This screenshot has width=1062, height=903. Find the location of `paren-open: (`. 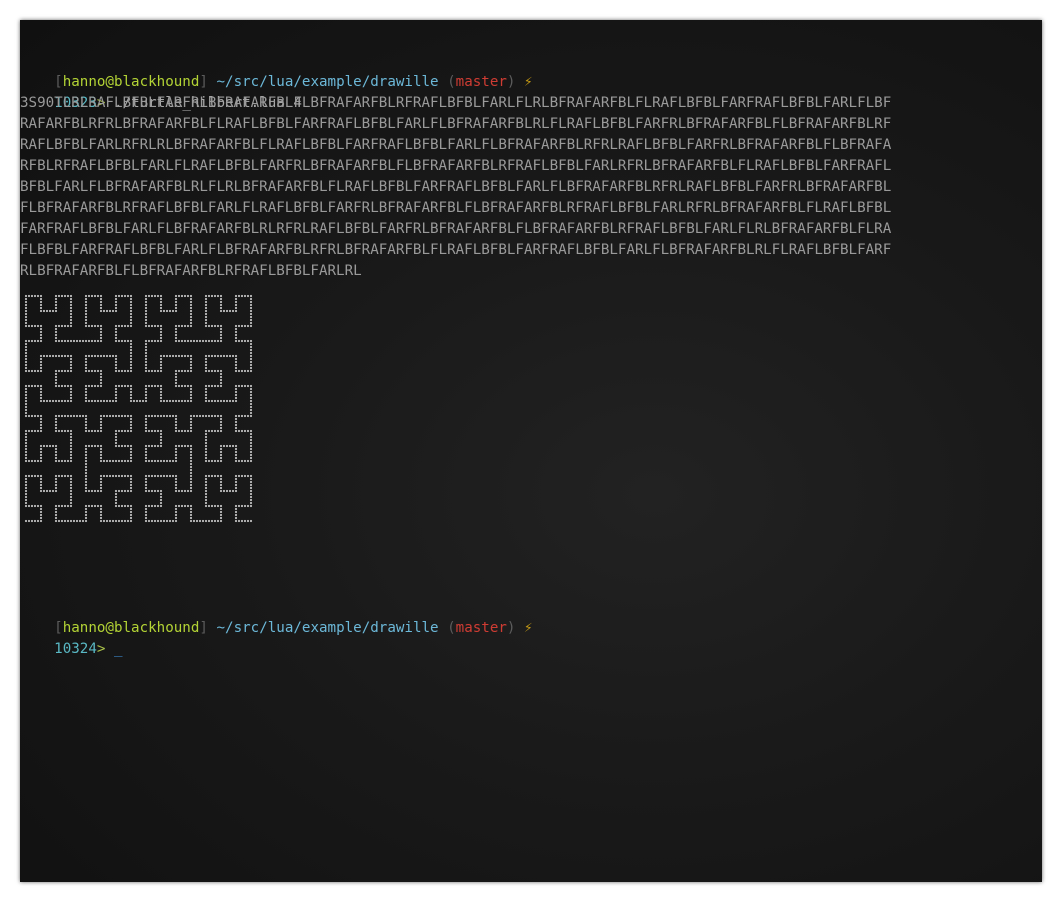

paren-open: ( is located at coordinates (451, 628).